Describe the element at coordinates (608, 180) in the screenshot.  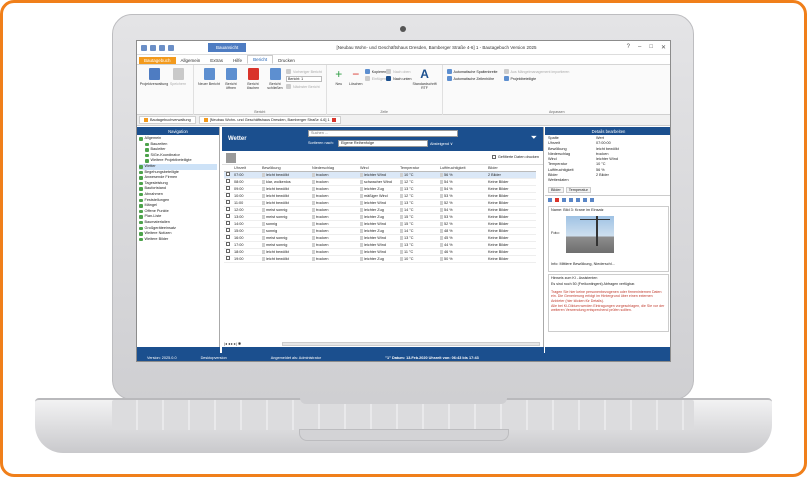
I see `property-row: Wetterdaten` at that location.